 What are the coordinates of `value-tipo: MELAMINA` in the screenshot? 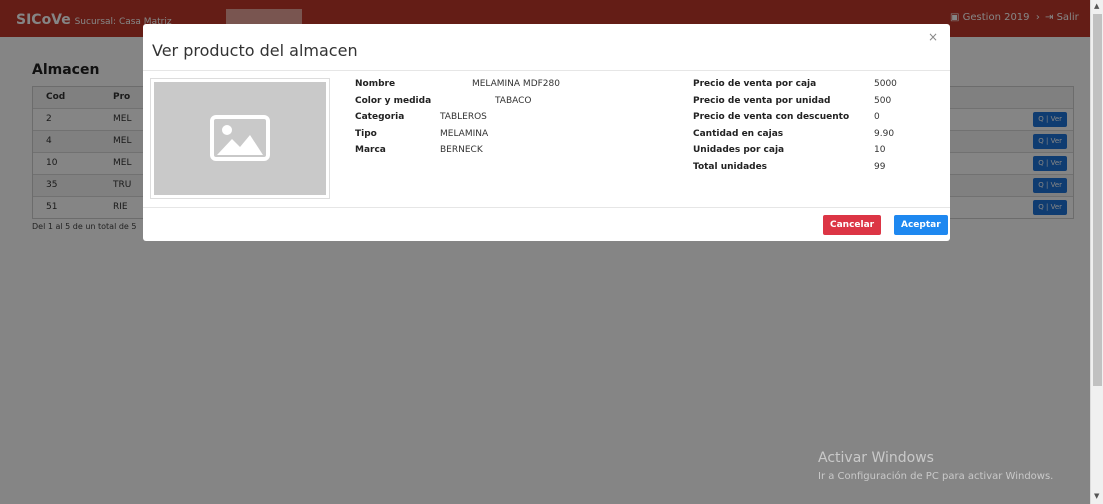 It's located at (464, 133).